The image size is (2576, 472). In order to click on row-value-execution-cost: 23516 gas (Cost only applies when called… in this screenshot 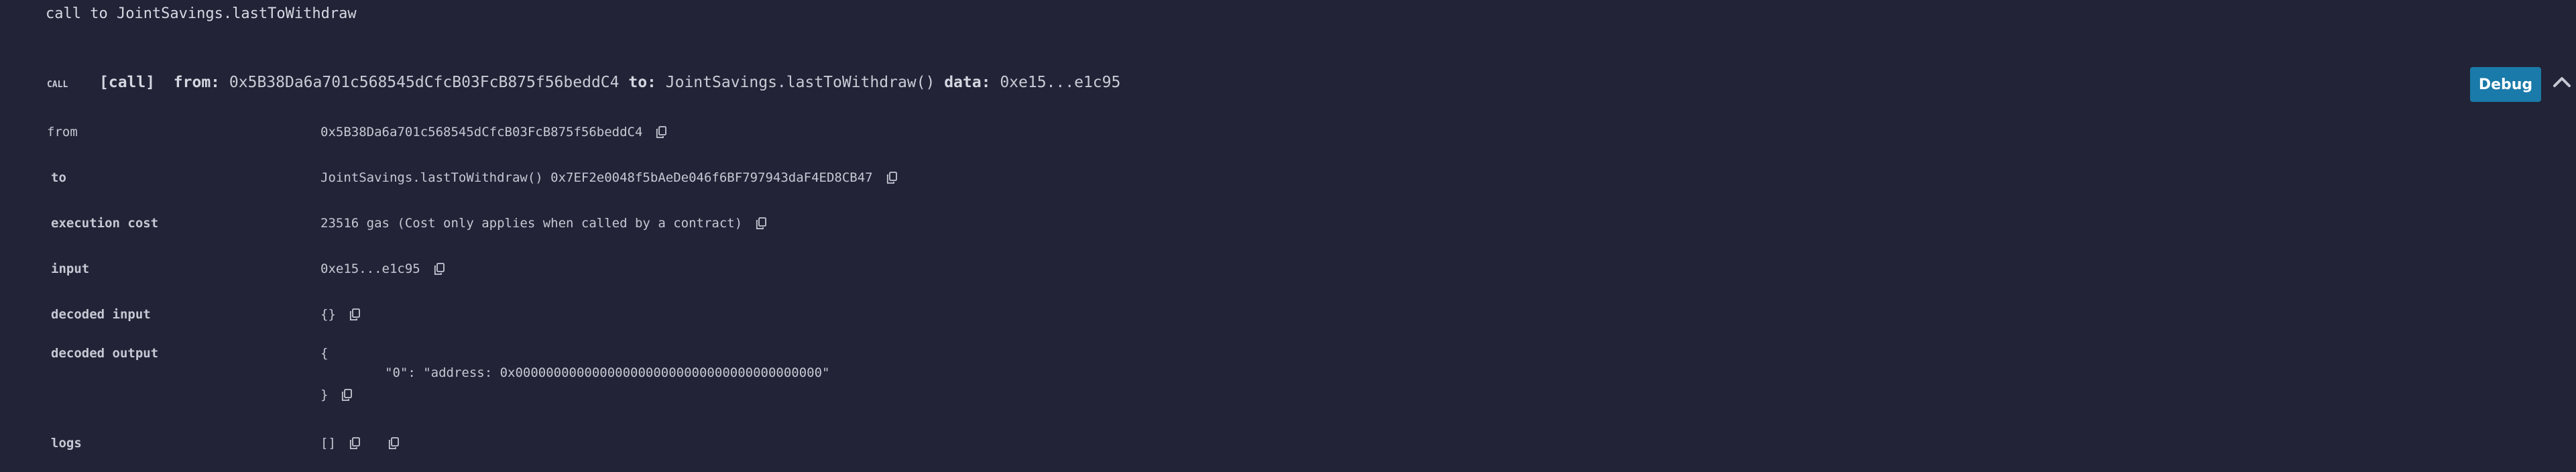, I will do `click(543, 223)`.